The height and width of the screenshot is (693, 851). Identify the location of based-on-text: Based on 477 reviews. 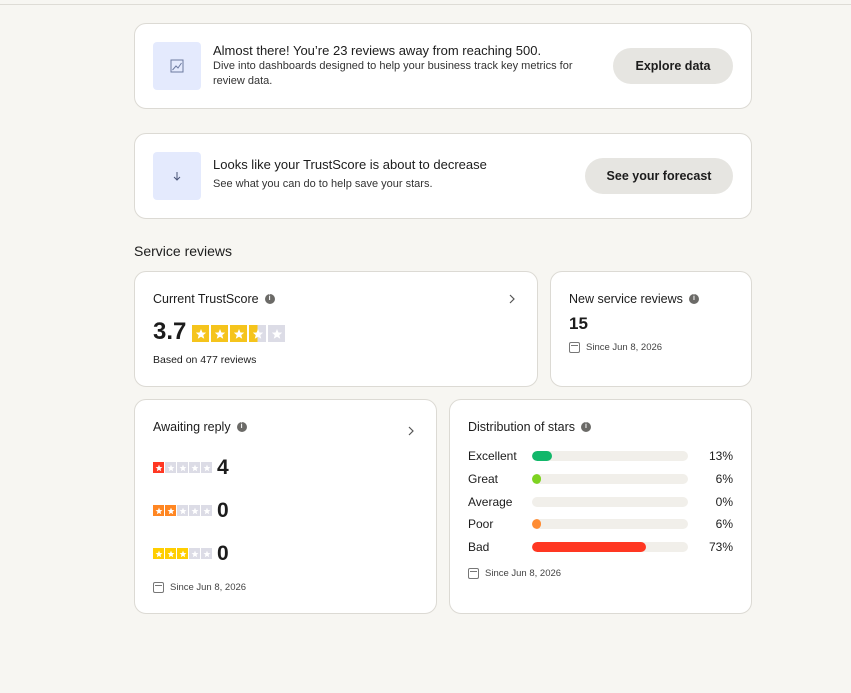
(205, 360).